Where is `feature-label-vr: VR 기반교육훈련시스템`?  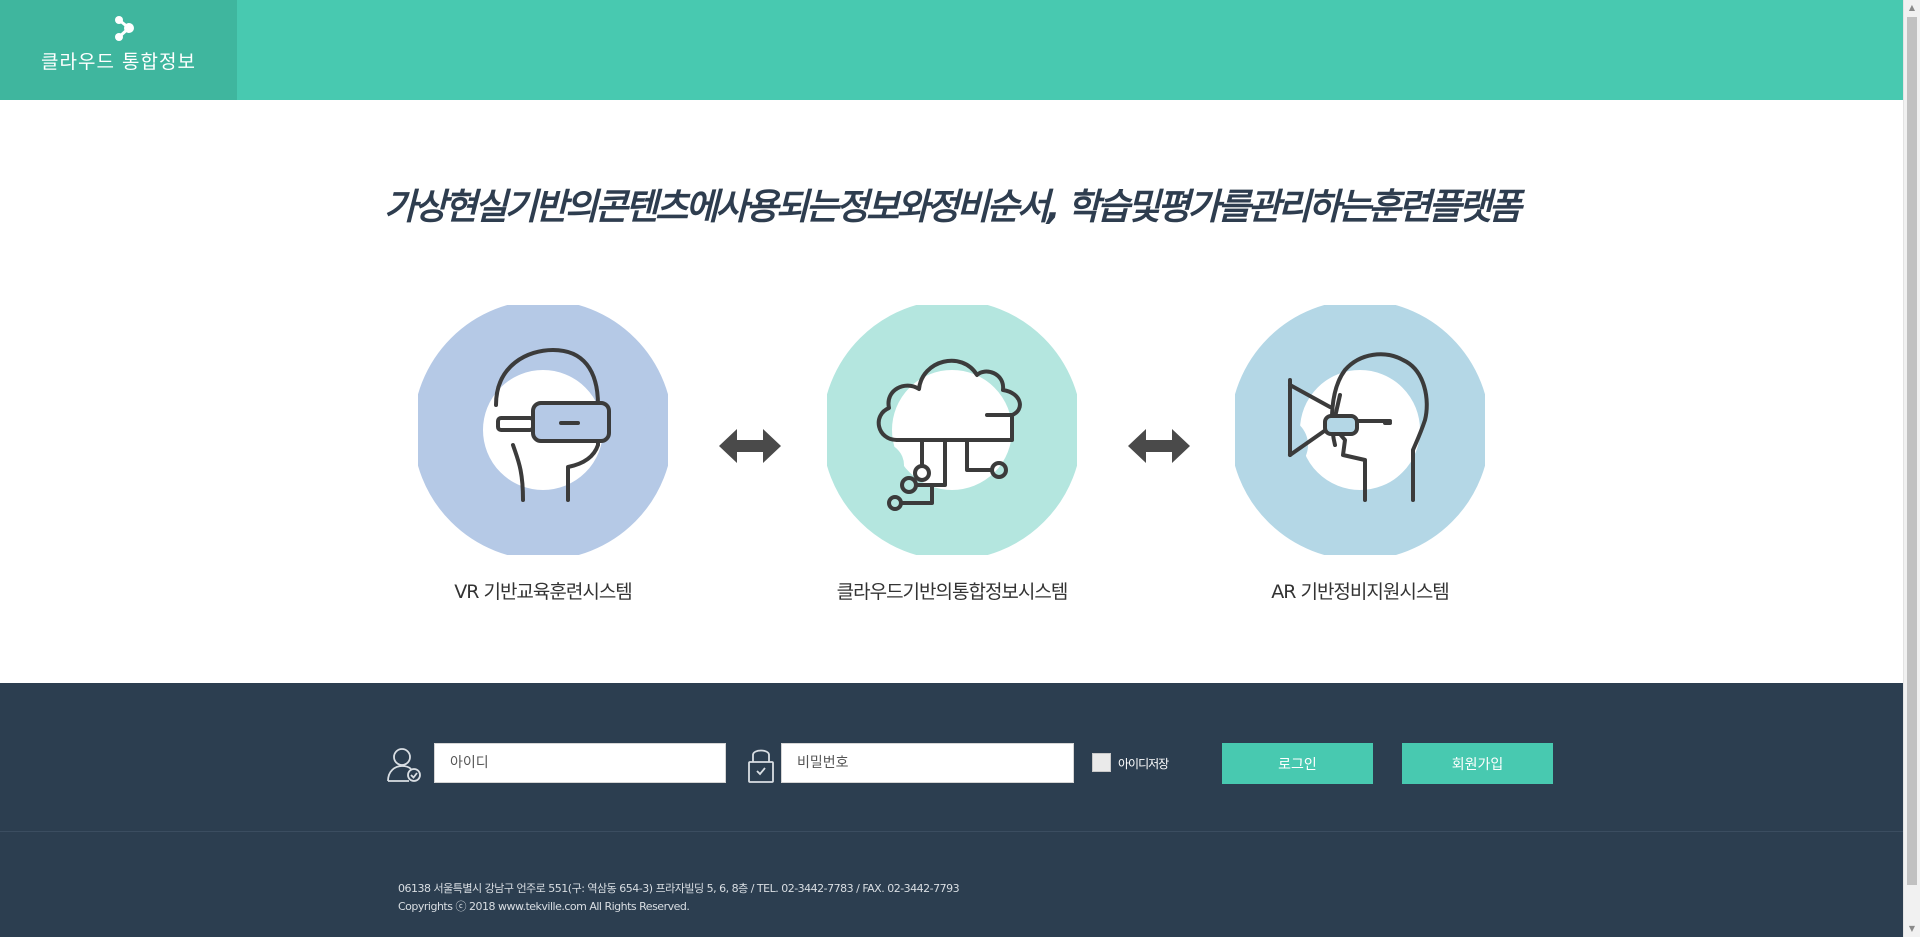 feature-label-vr: VR 기반교육훈련시스템 is located at coordinates (543, 592).